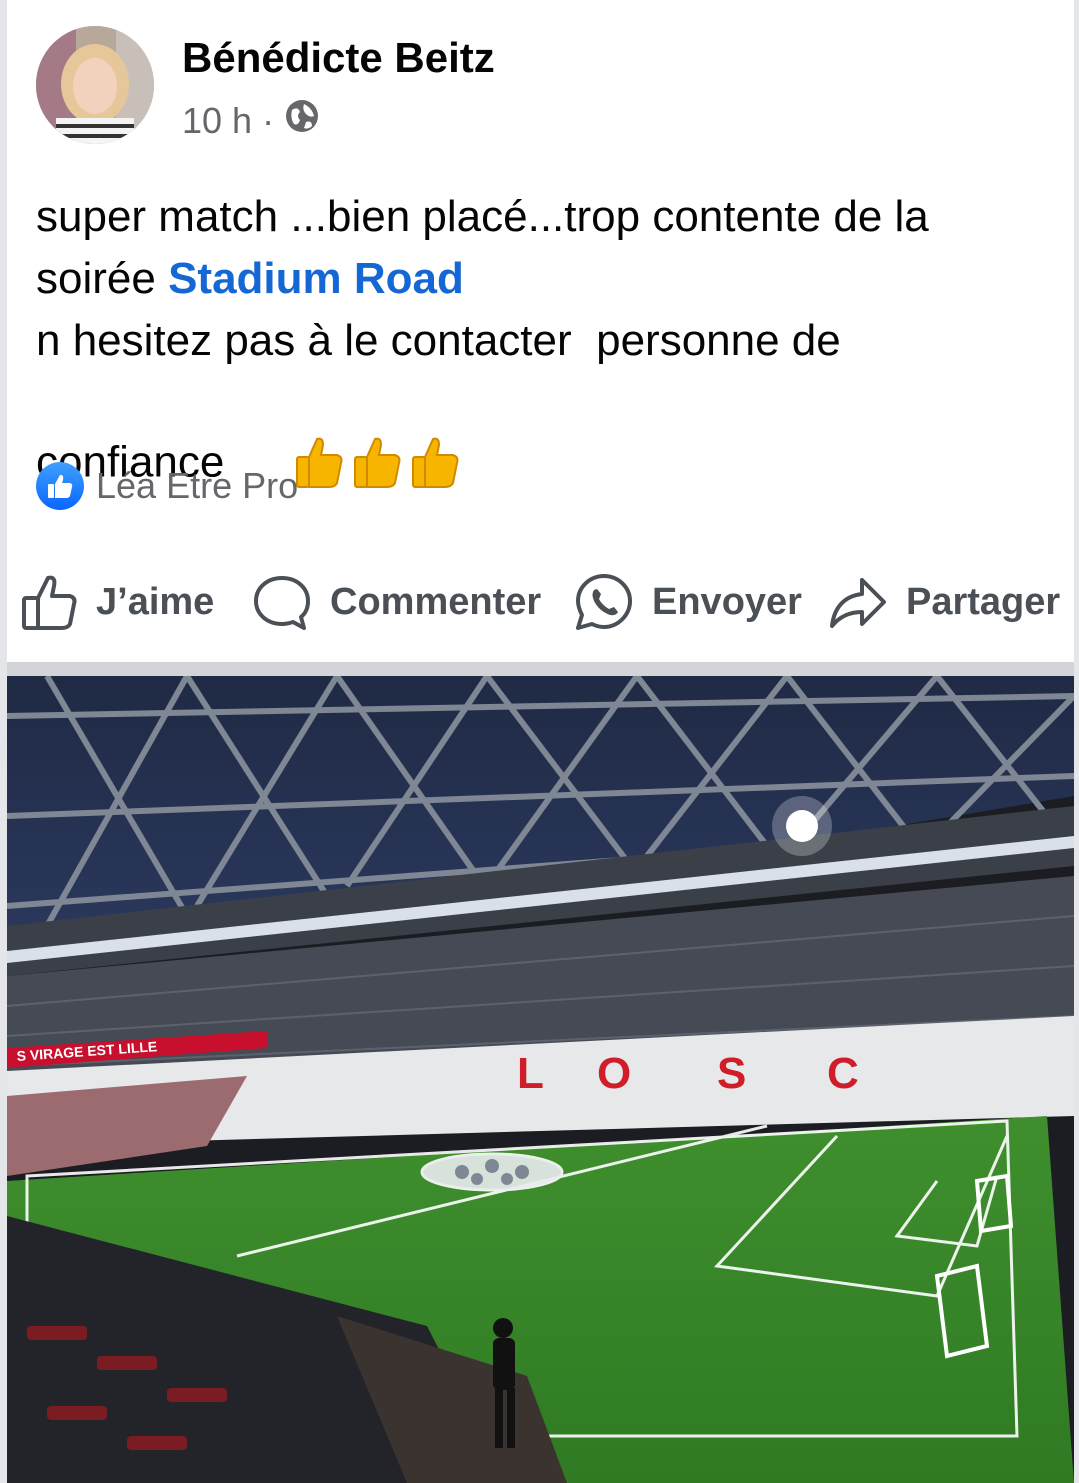 This screenshot has height=1483, width=1079. What do you see at coordinates (60, 486) in the screenshot?
I see `like-icon` at bounding box center [60, 486].